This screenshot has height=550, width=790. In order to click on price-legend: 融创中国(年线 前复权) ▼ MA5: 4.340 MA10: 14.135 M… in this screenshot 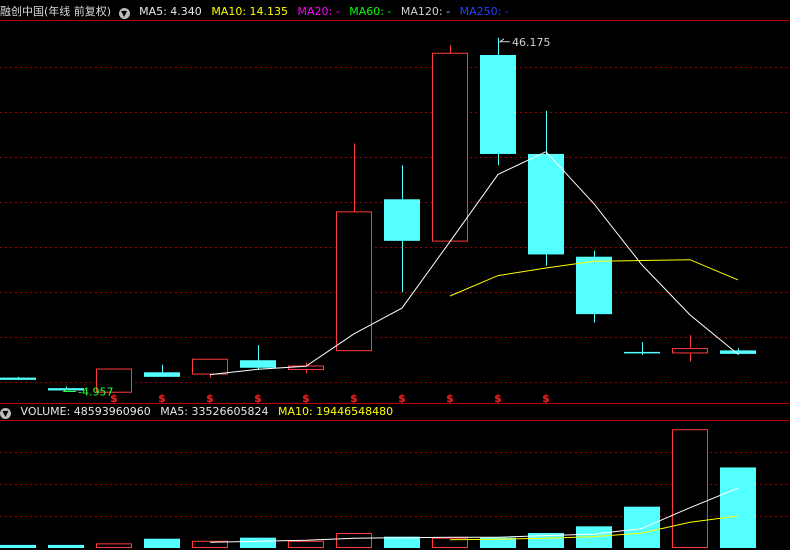, I will do `click(257, 12)`.